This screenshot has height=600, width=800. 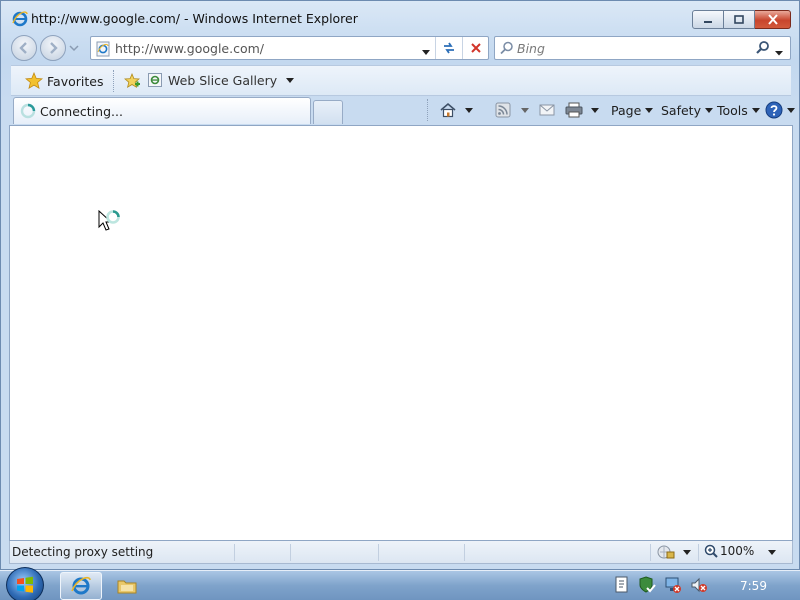 I want to click on close-button, so click(x=773, y=19).